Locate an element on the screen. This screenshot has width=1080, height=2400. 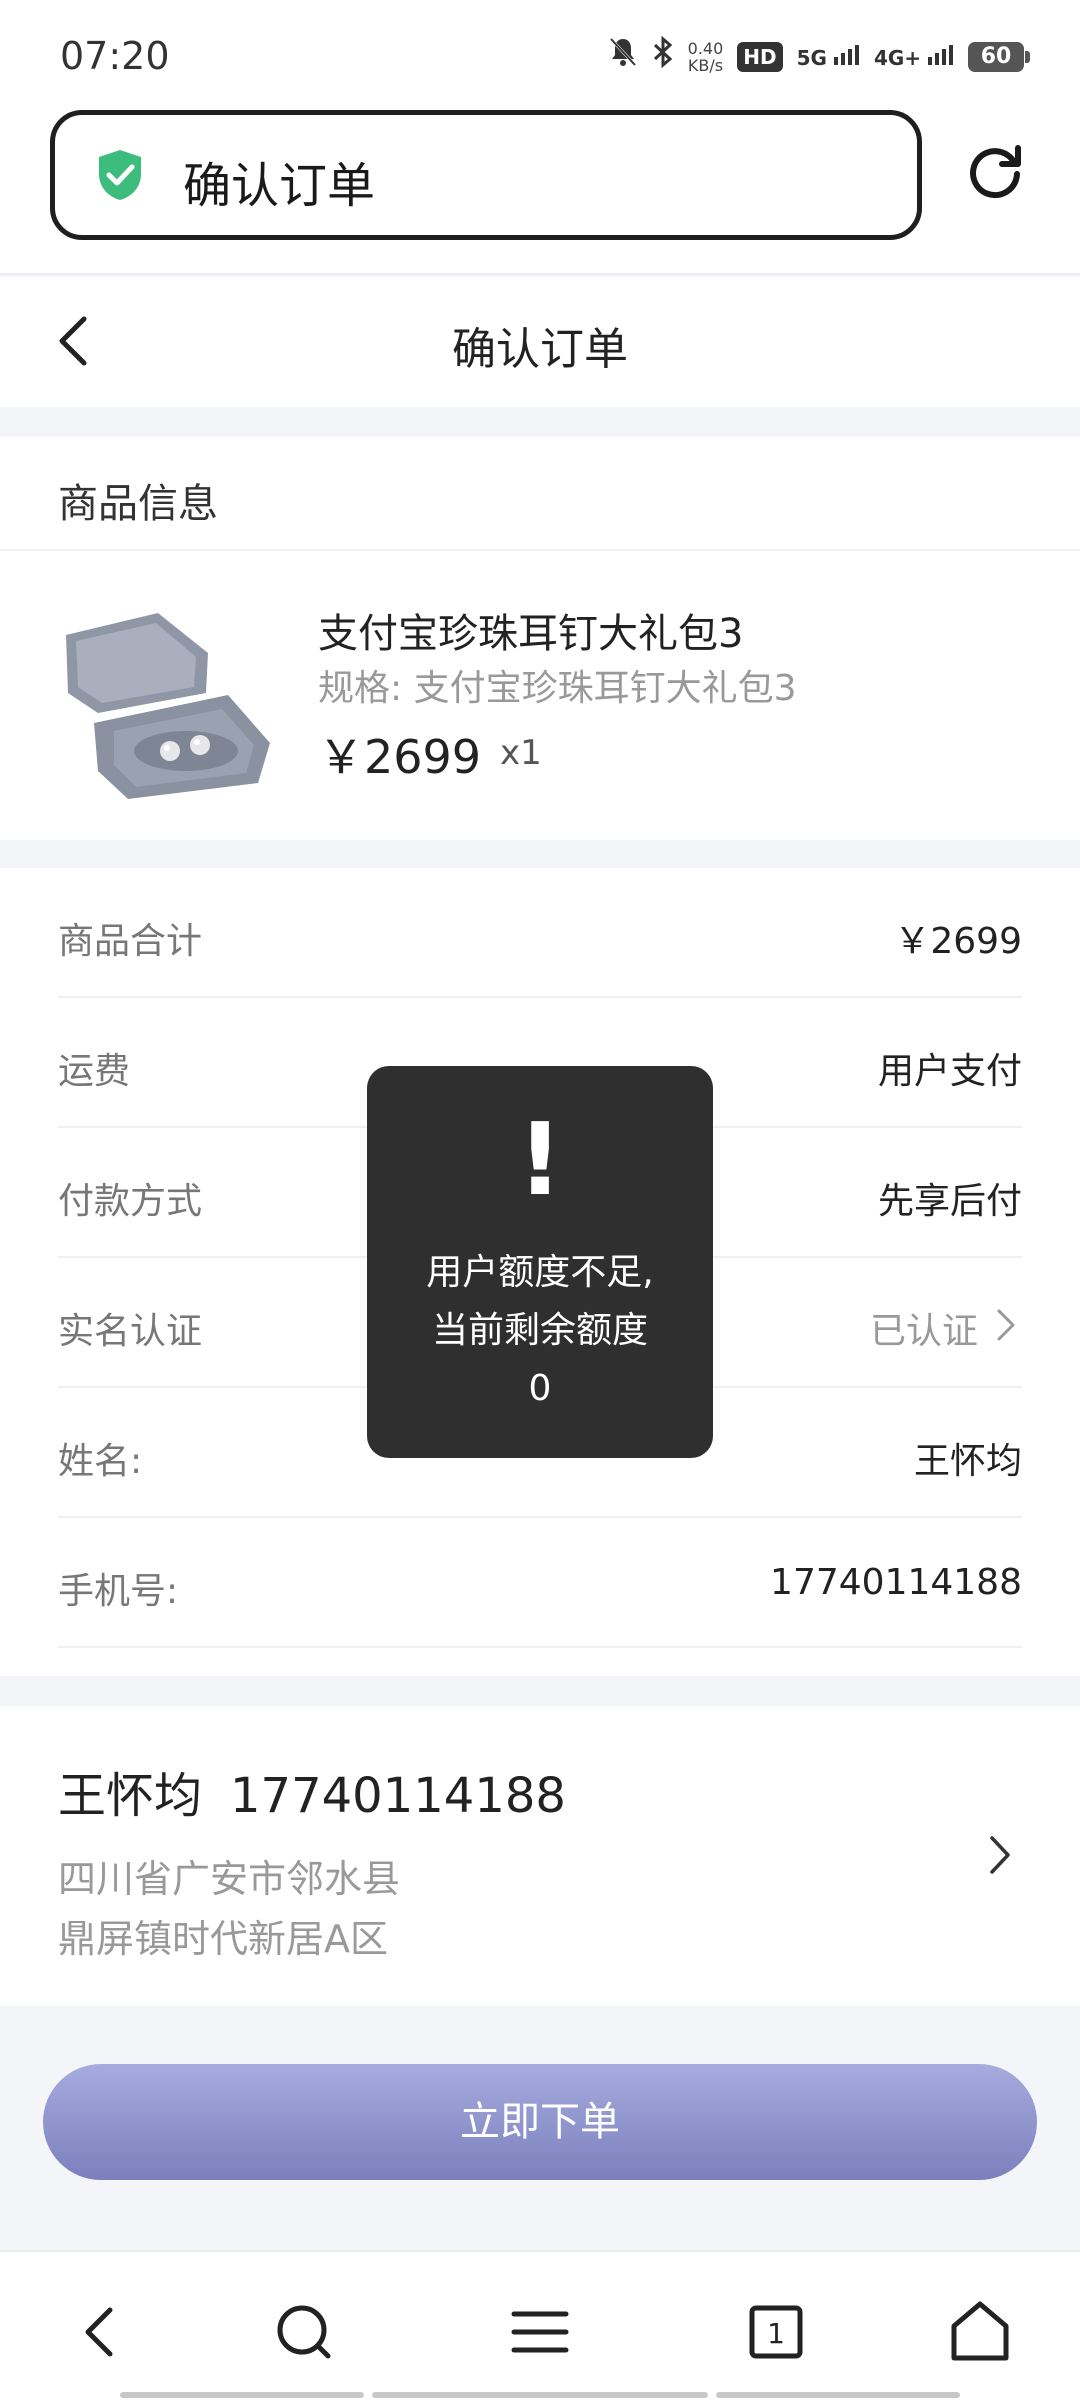
bluetooth-icon is located at coordinates (663, 56).